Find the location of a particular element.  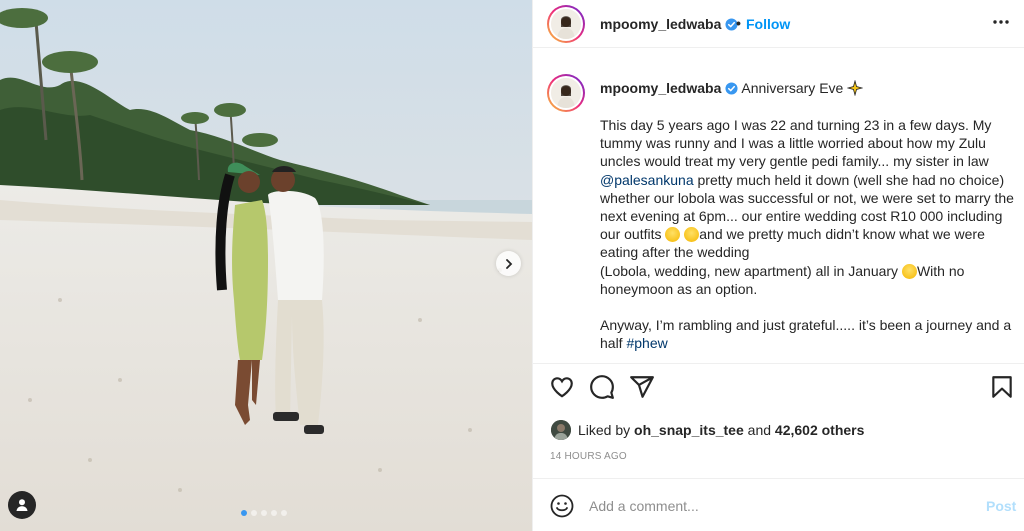

paper-plane-icon is located at coordinates (642, 387).